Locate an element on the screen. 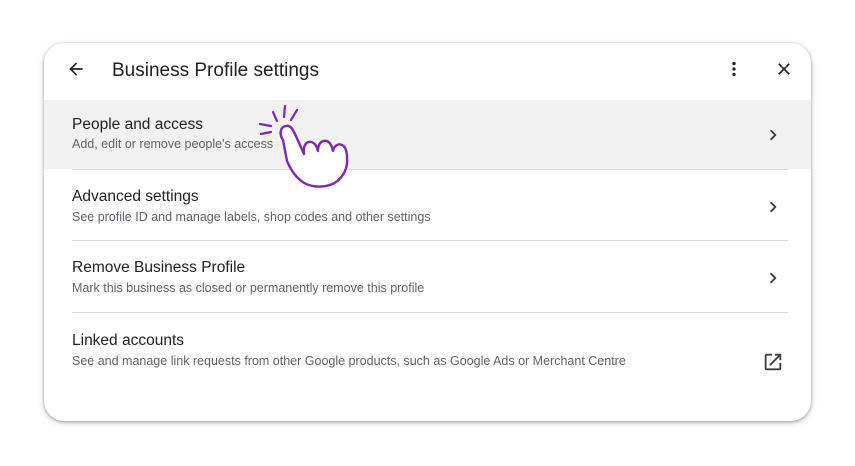  close-icon is located at coordinates (784, 71).